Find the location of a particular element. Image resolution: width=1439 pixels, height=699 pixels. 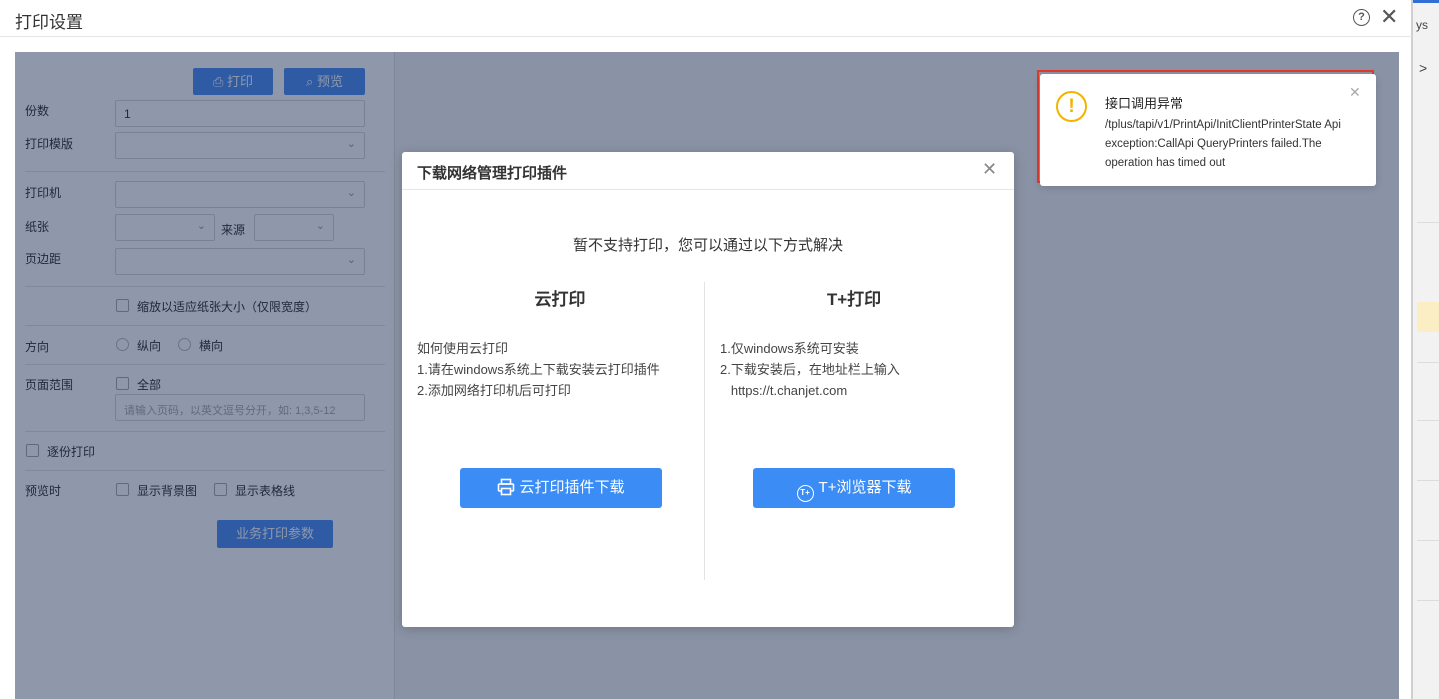

help-icon: ? is located at coordinates (1361, 17).